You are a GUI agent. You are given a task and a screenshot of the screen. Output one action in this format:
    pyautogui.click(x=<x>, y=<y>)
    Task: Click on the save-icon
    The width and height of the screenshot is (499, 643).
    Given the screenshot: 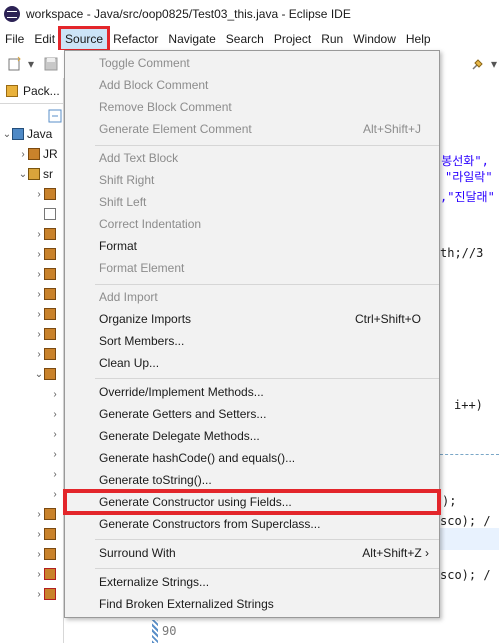 What is the action you would take?
    pyautogui.click(x=51, y=64)
    